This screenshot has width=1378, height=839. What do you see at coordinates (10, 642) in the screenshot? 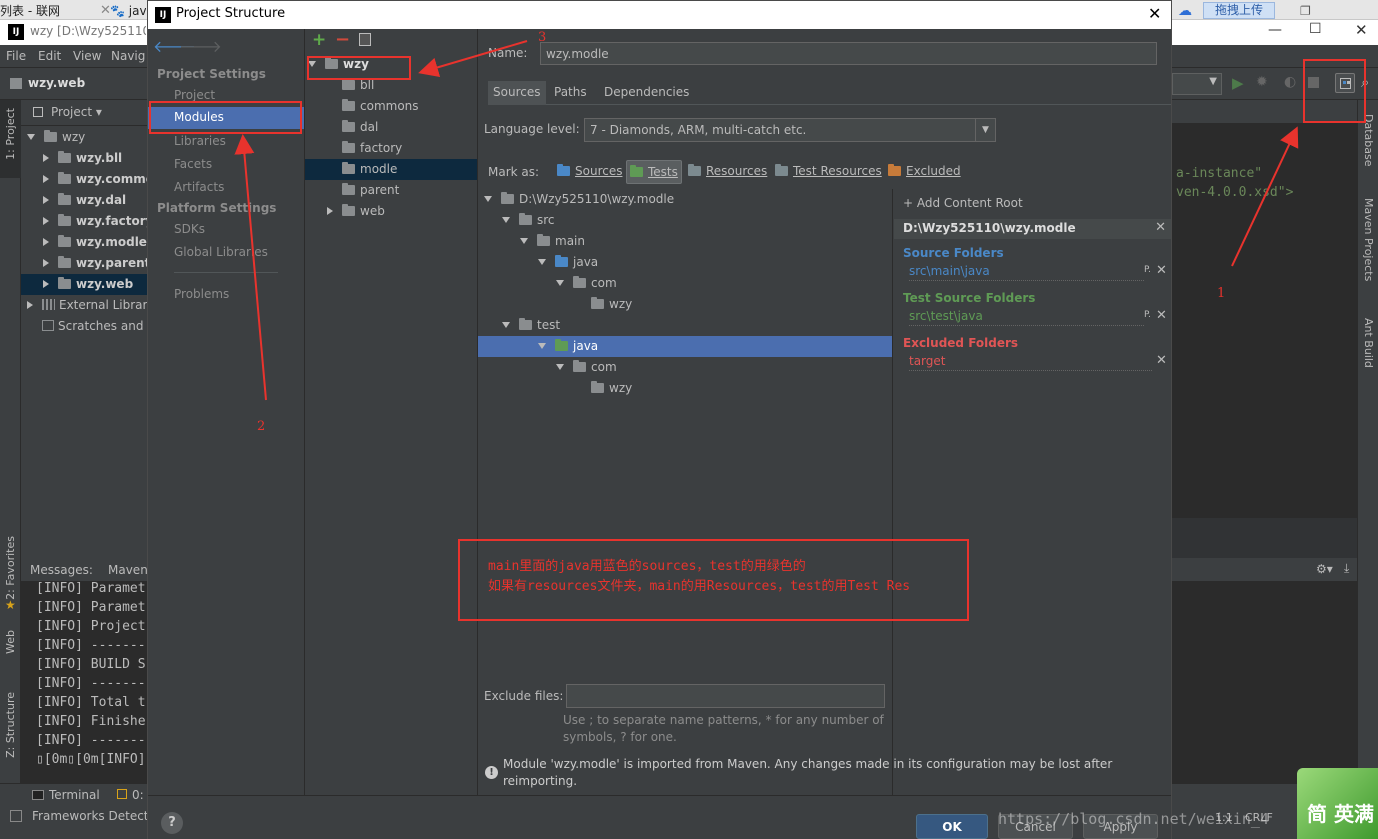
I see `tool-tab-web: Web` at bounding box center [10, 642].